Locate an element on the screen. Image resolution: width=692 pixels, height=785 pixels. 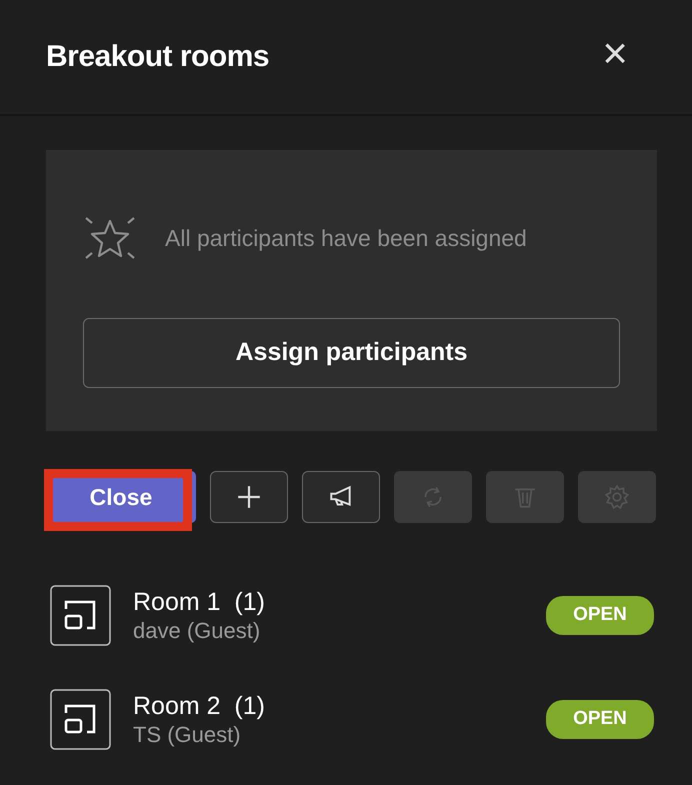
plus-icon is located at coordinates (249, 497).